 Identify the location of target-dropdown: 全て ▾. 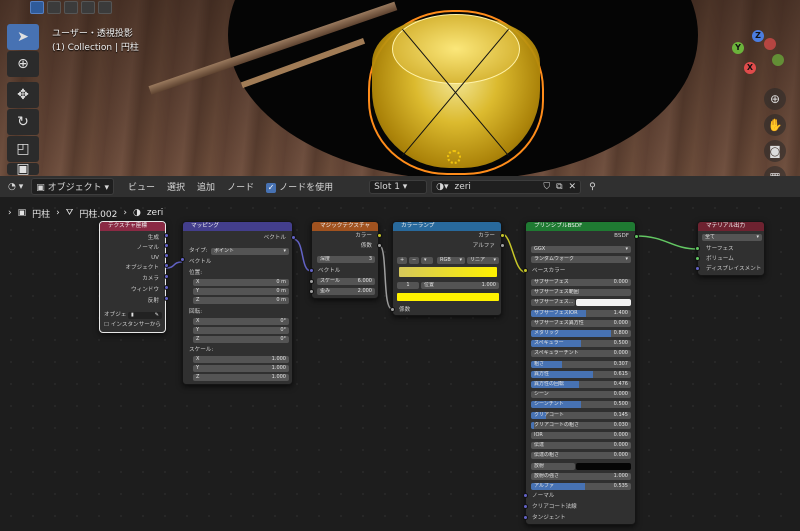
(732, 237).